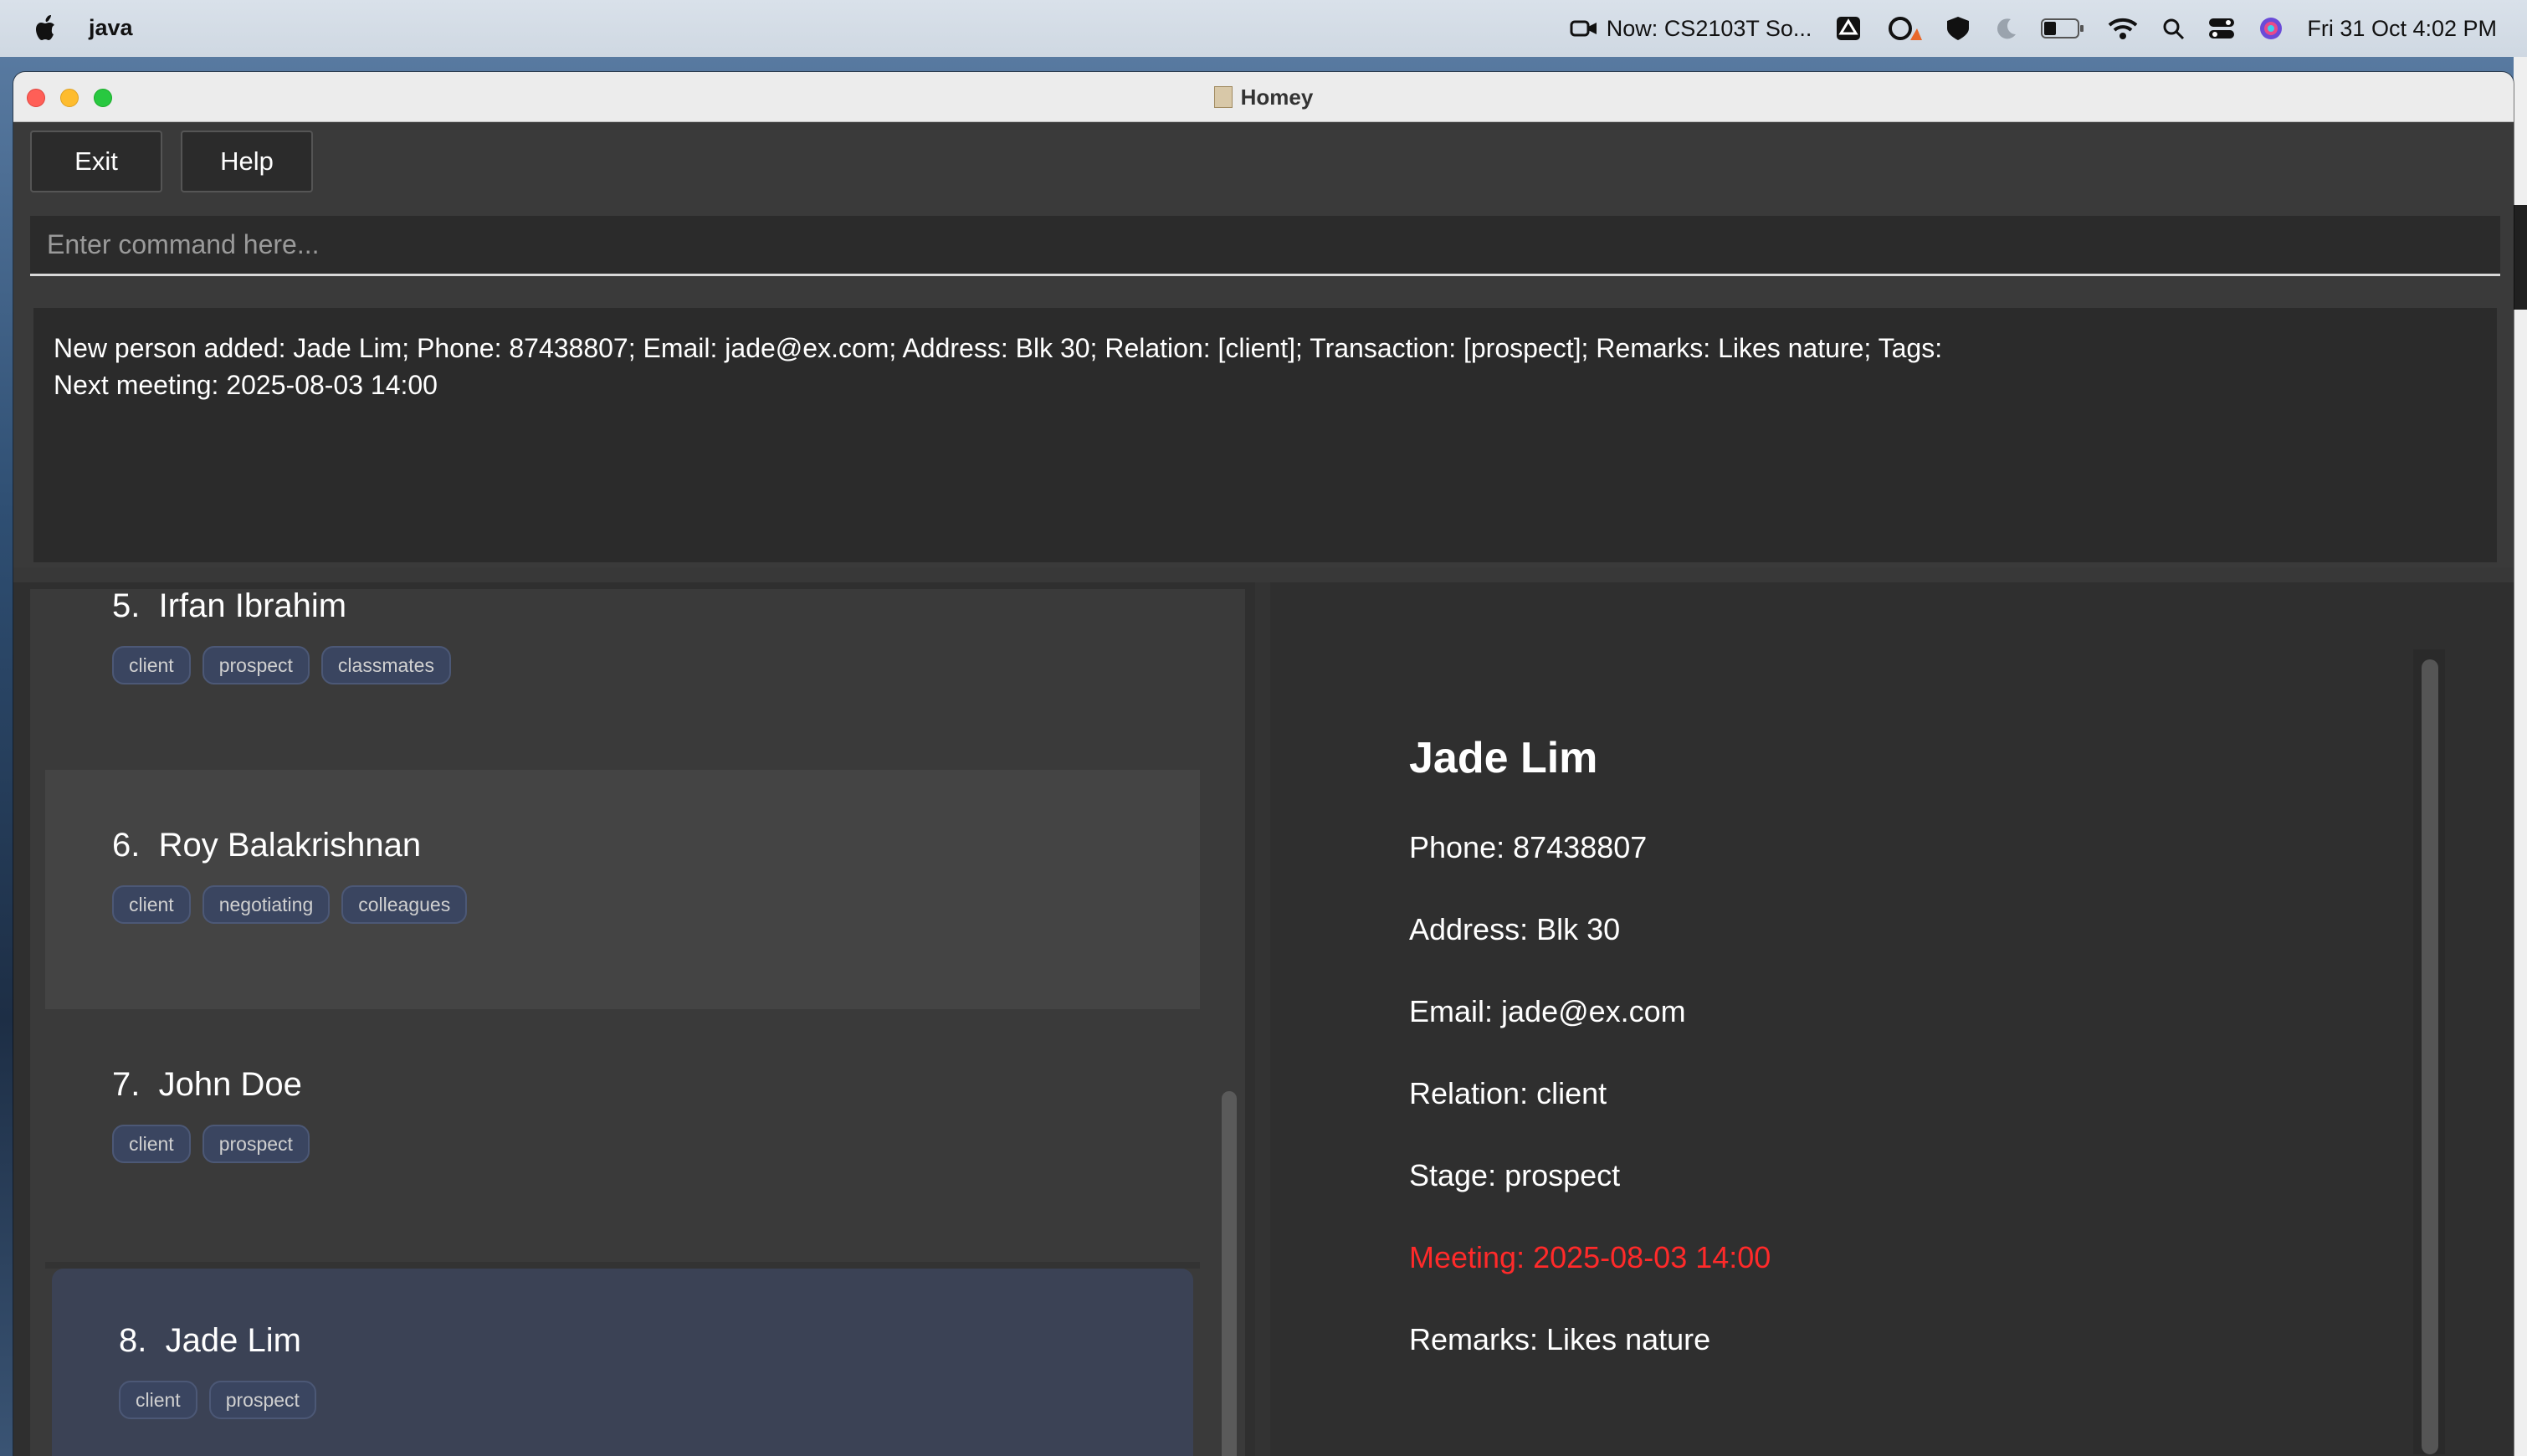  Describe the element at coordinates (1229, 1273) in the screenshot. I see `list-scrollbar-thumb` at that location.